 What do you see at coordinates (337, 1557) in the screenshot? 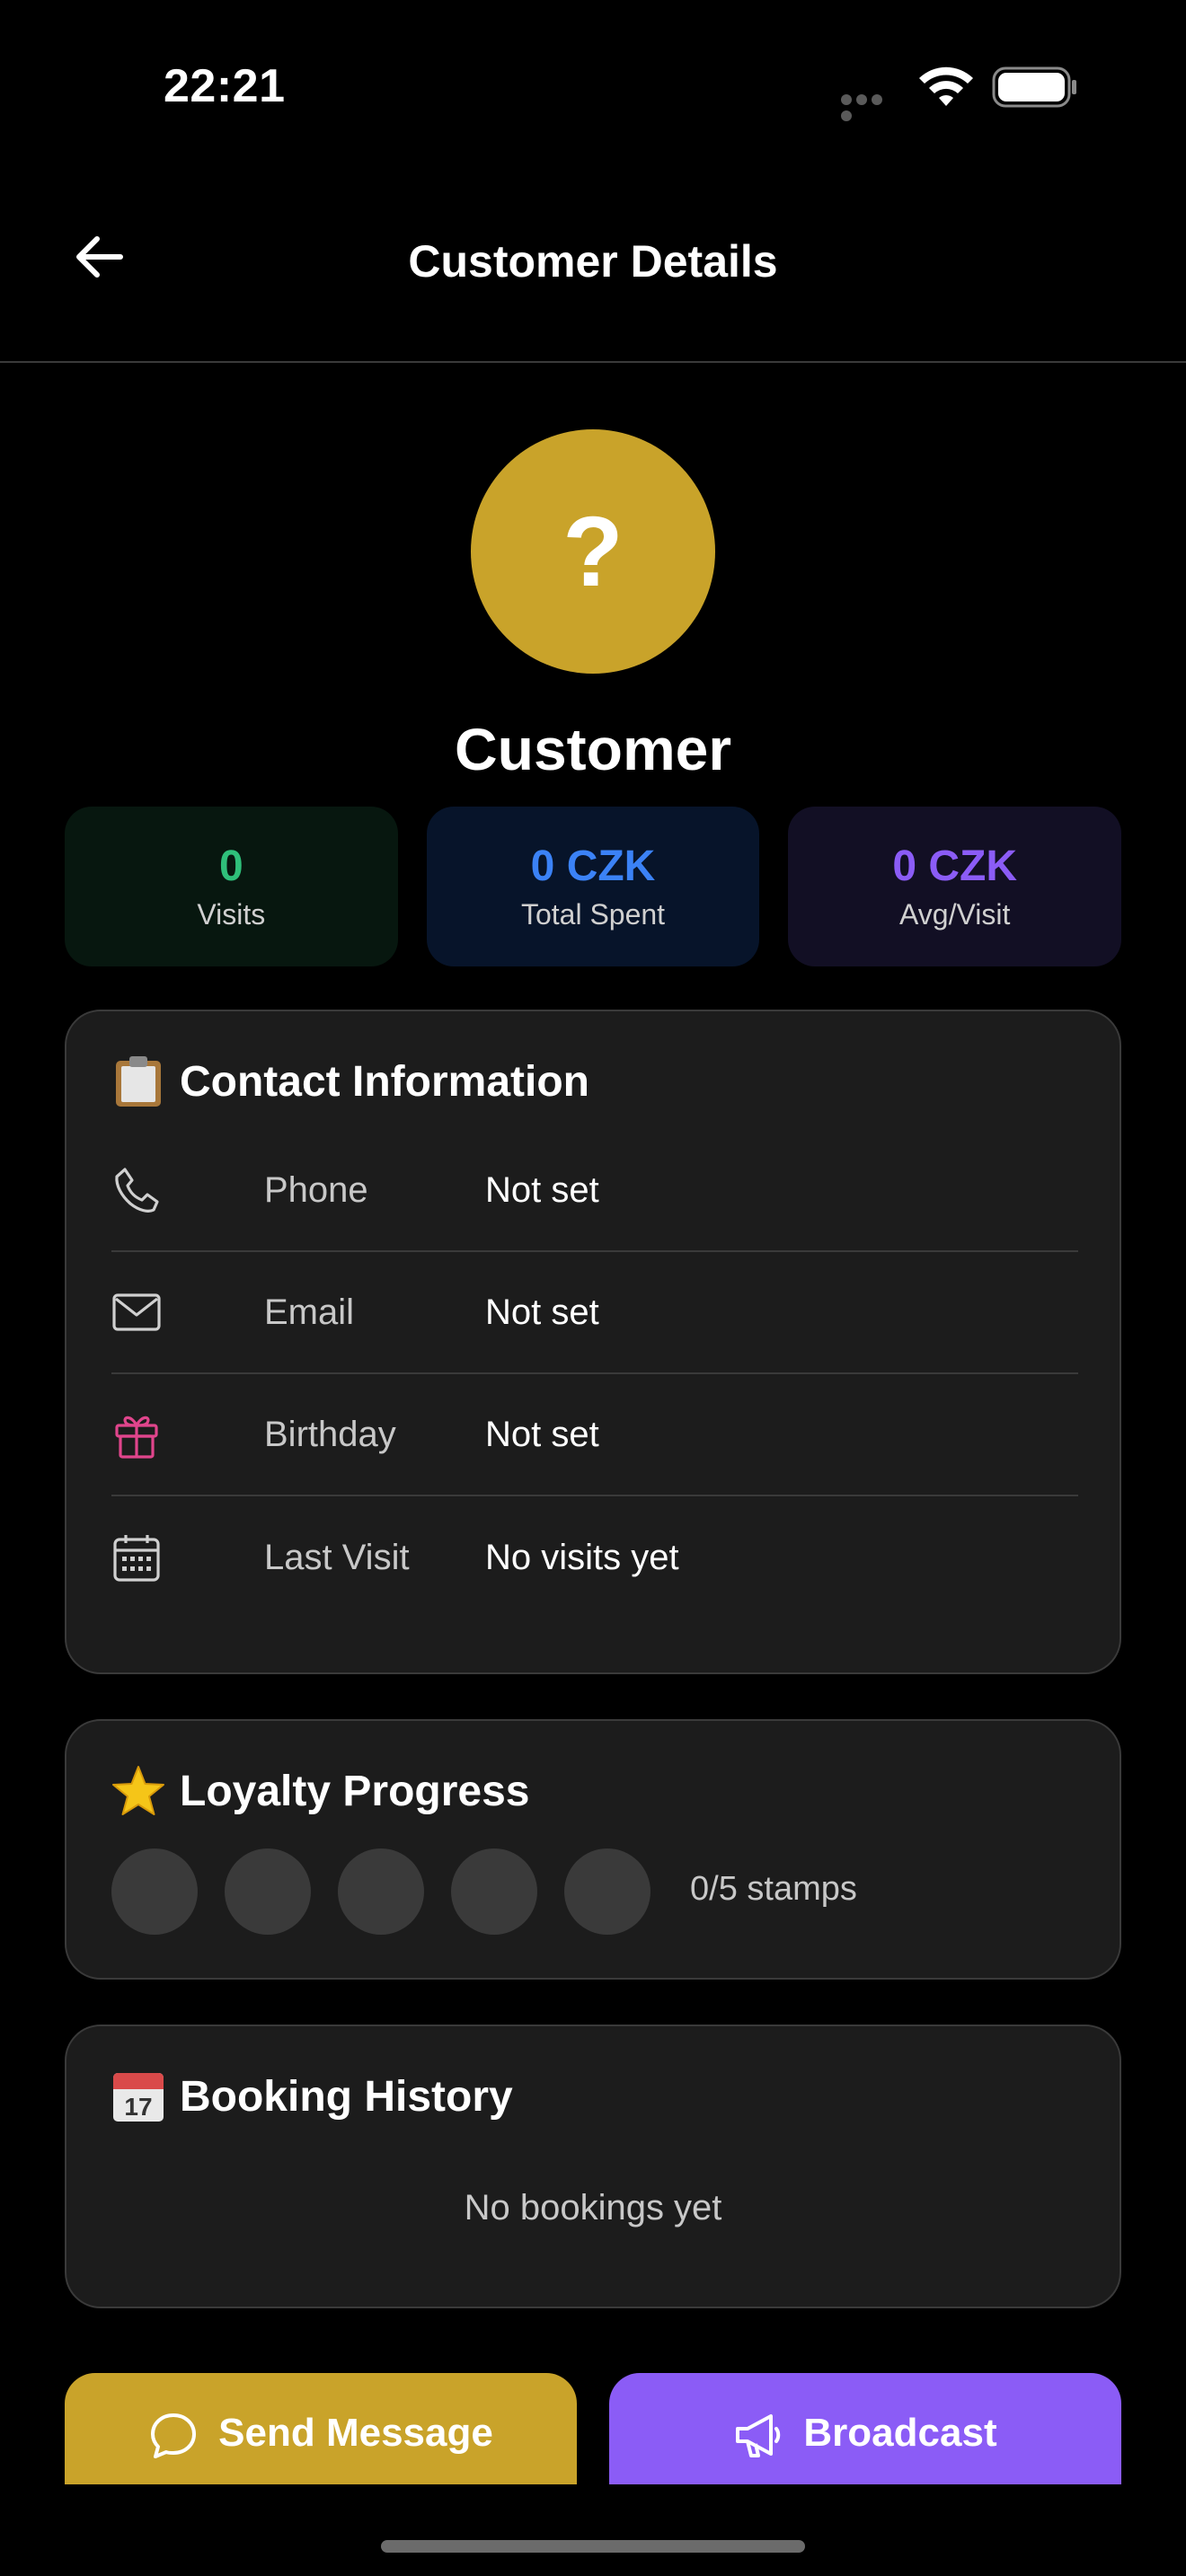
I see `last-visit-label: Last Visit` at bounding box center [337, 1557].